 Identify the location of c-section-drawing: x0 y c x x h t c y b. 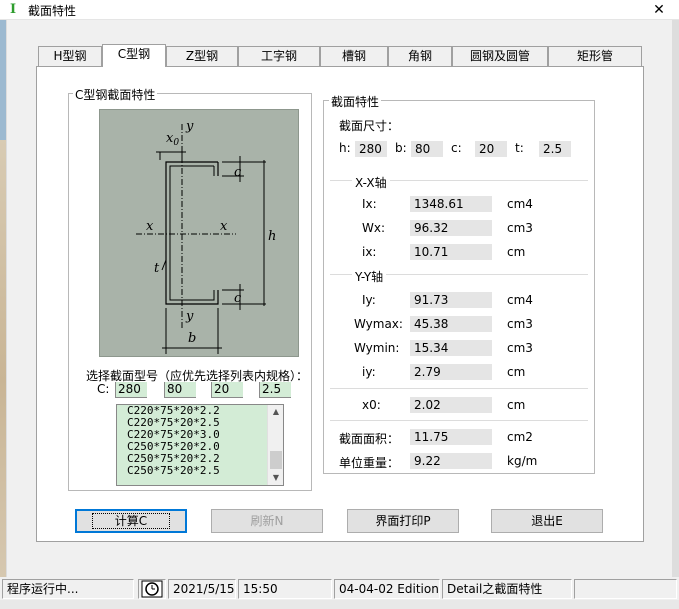
(206, 236).